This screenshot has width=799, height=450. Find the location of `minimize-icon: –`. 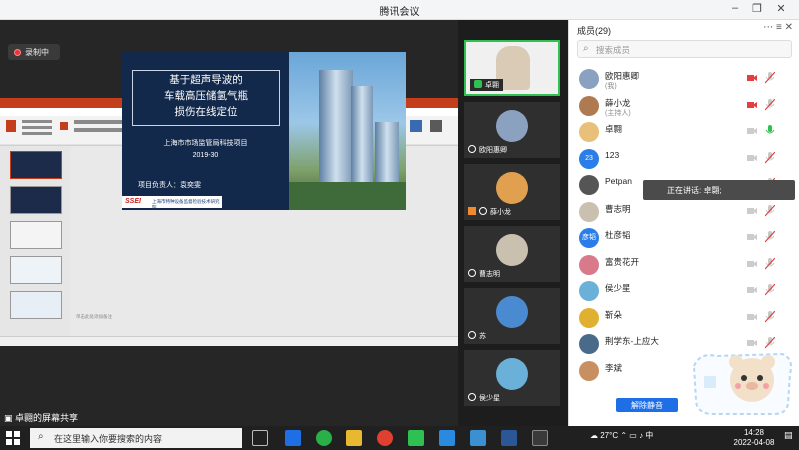

minimize-icon: – is located at coordinates (735, 8).